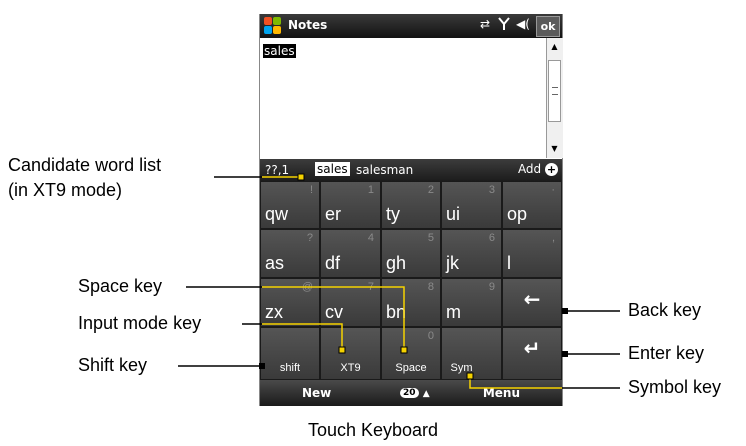 Image resolution: width=746 pixels, height=446 pixels. I want to click on shift-key-callout: Shift key, so click(113, 365).